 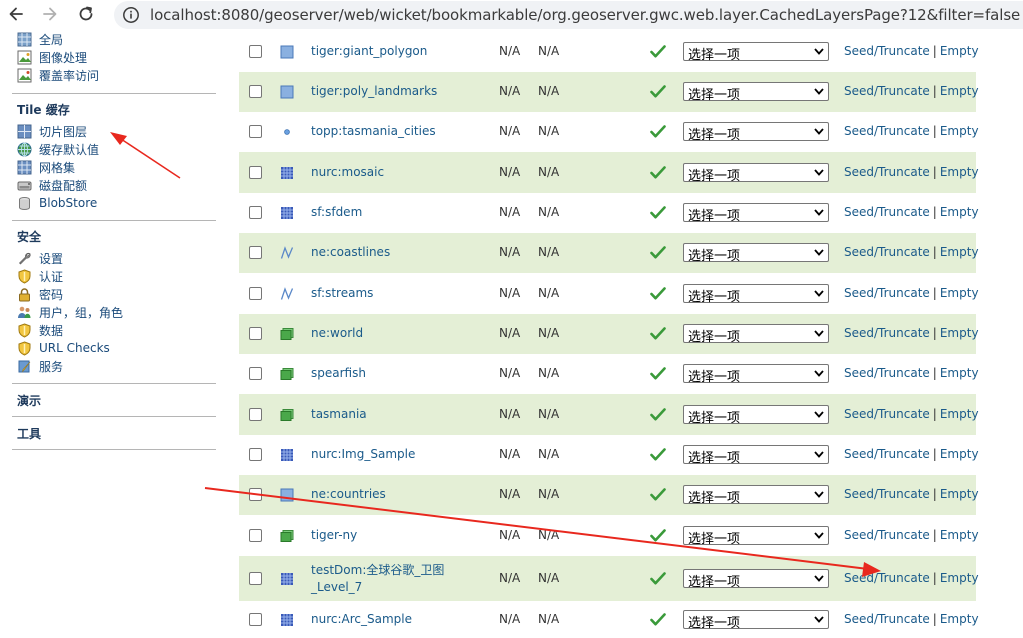 I want to click on layer-name-link: ne:countries, so click(x=348, y=494).